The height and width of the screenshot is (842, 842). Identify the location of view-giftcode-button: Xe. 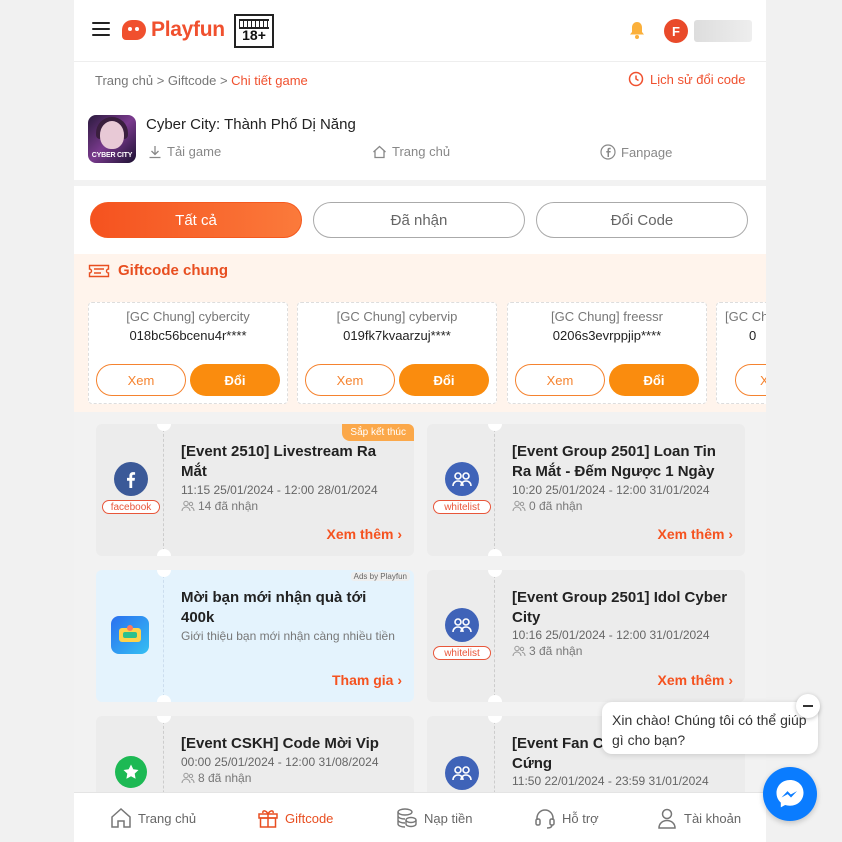
(750, 380).